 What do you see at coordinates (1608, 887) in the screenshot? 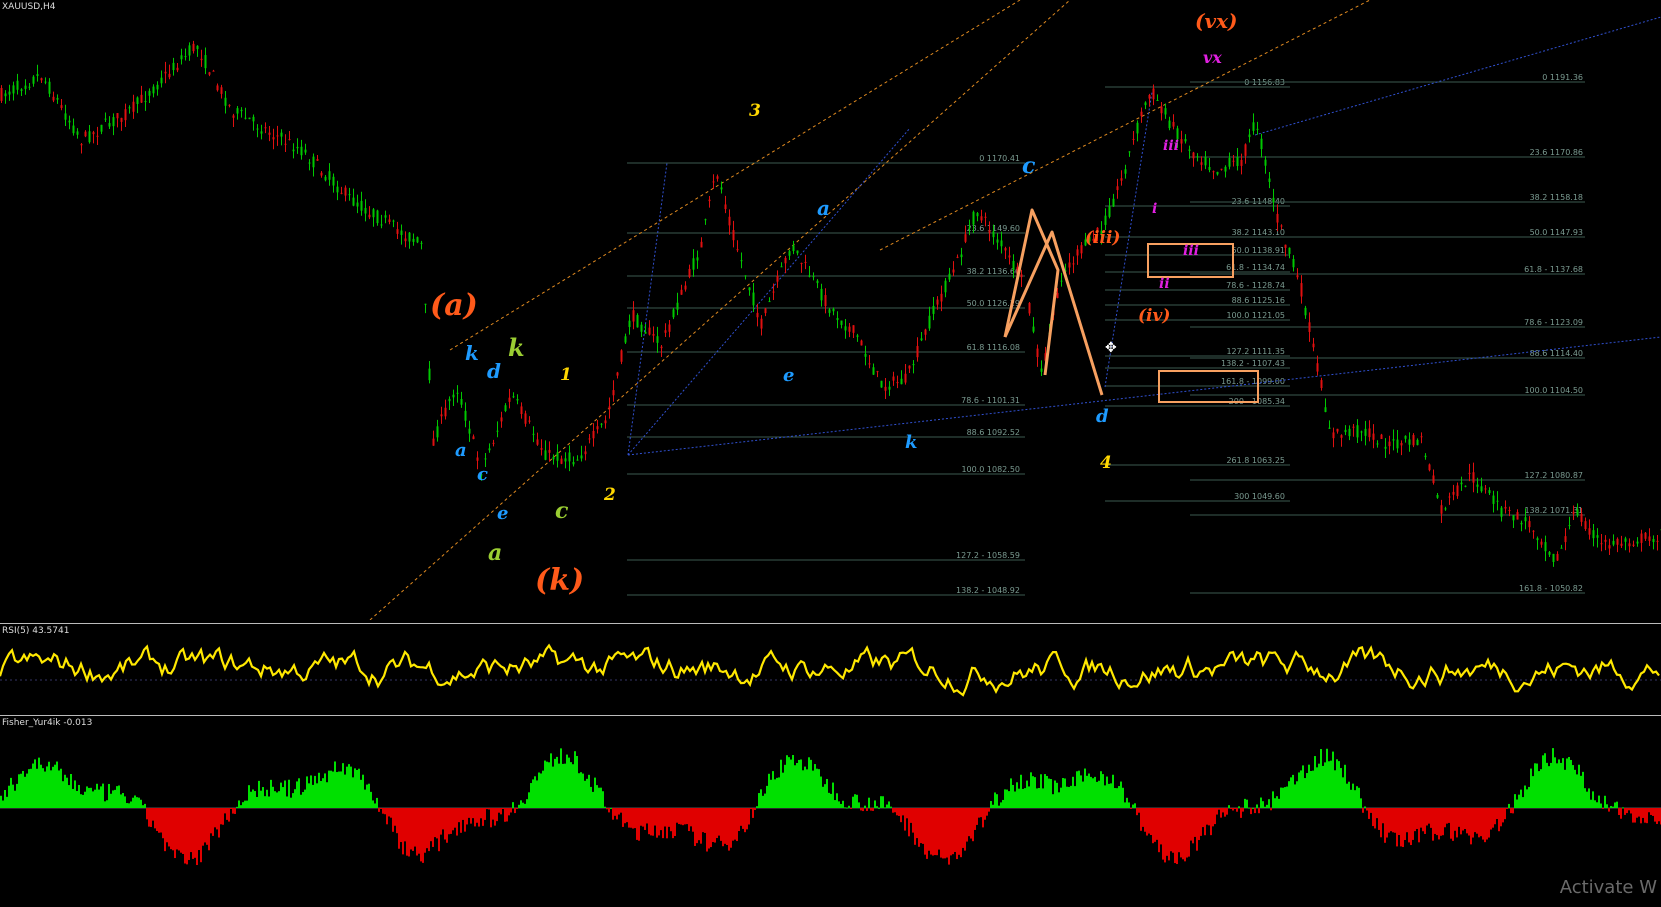
I see `activate-windows-watermark: Activate W` at bounding box center [1608, 887].